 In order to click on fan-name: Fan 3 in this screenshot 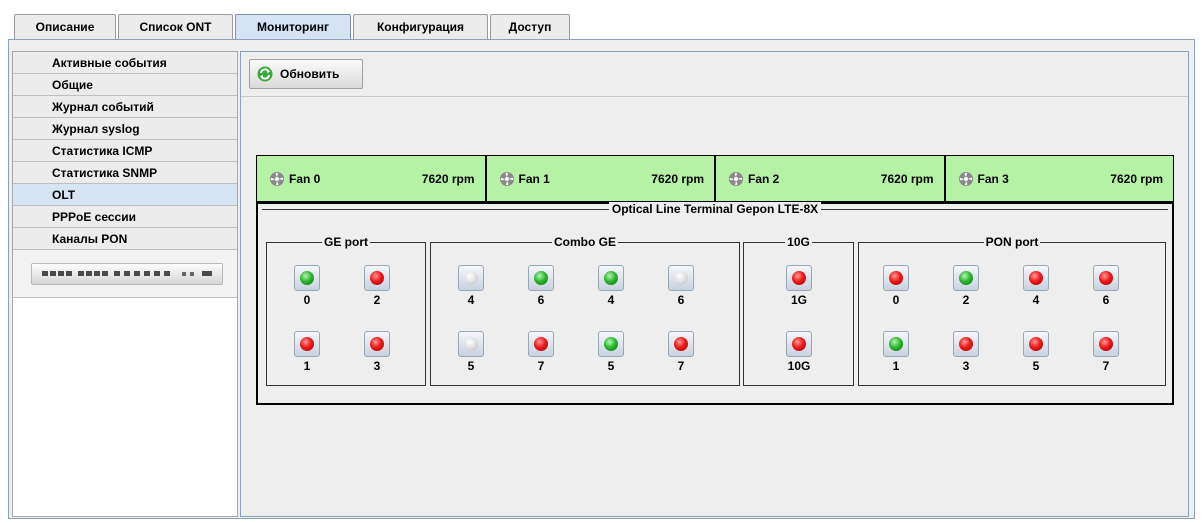, I will do `click(993, 178)`.